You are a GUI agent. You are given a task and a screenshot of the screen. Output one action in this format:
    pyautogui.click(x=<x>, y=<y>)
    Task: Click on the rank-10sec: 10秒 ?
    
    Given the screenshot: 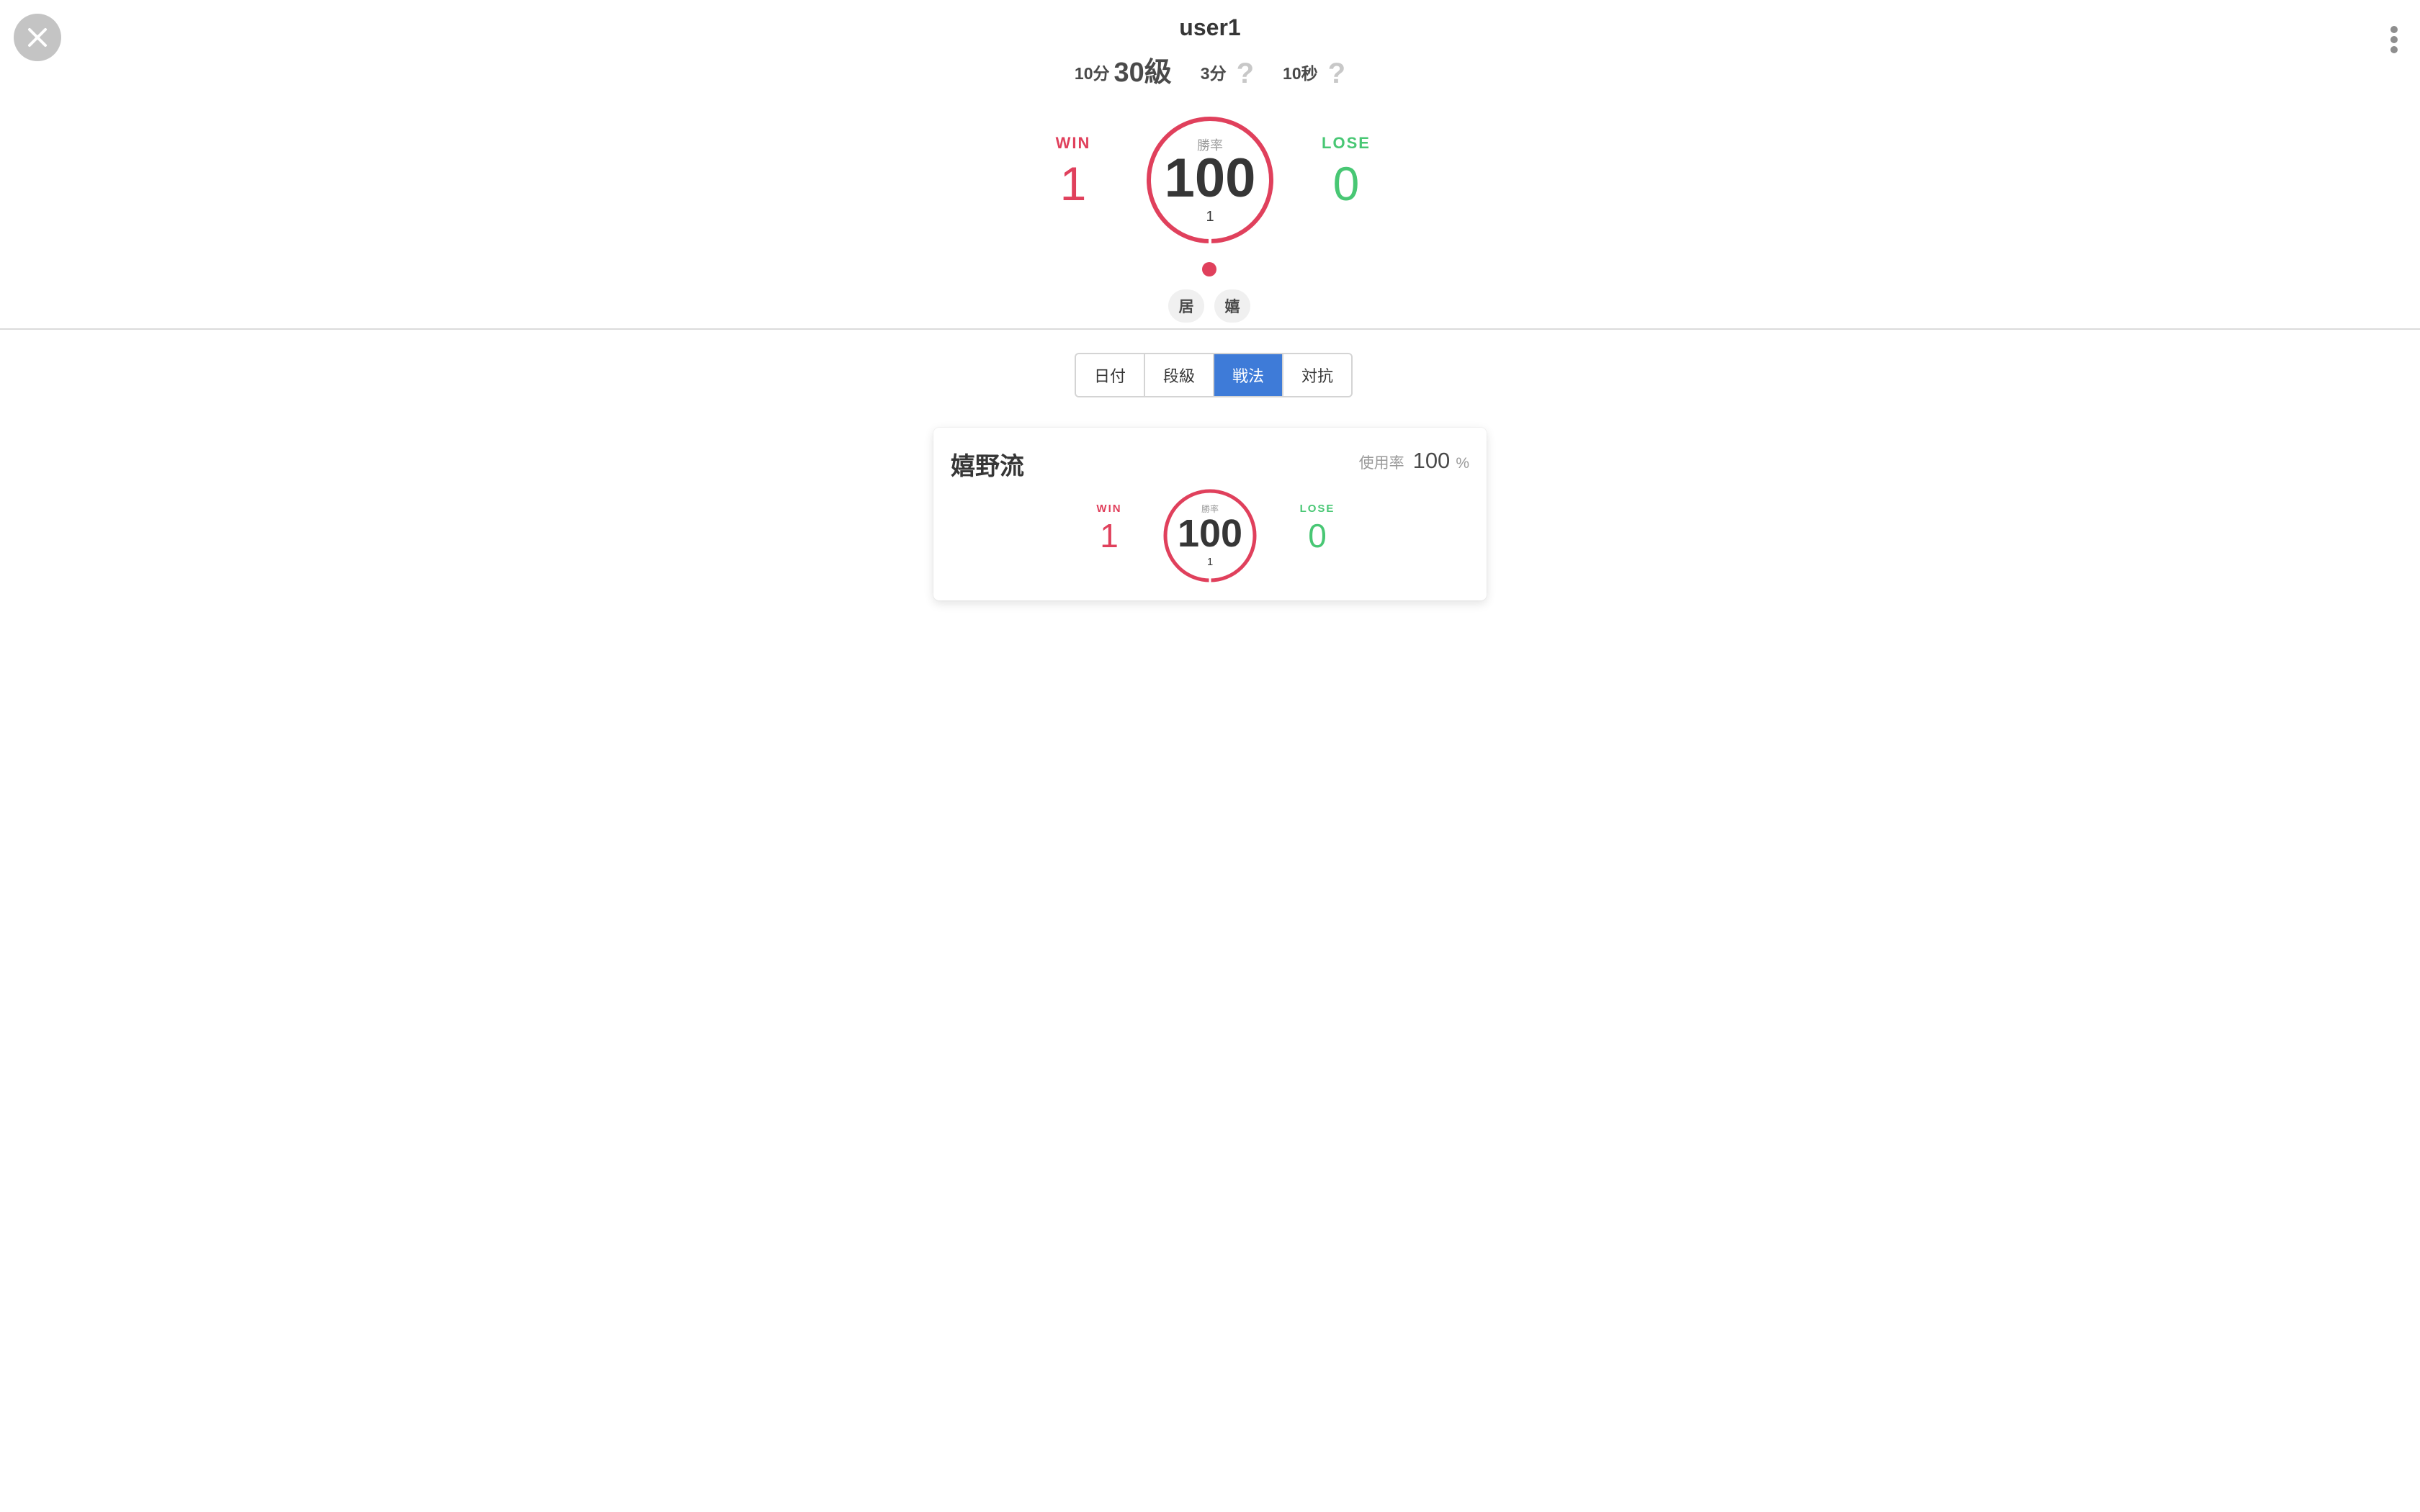 What is the action you would take?
    pyautogui.click(x=1314, y=73)
    